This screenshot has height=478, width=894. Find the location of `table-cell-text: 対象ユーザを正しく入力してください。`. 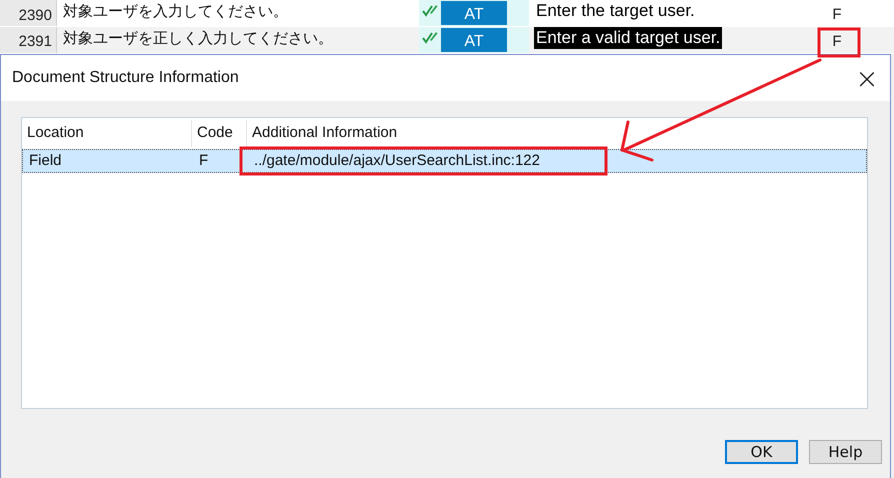

table-cell-text: 対象ユーザを正しく入力してください。 is located at coordinates (198, 38).